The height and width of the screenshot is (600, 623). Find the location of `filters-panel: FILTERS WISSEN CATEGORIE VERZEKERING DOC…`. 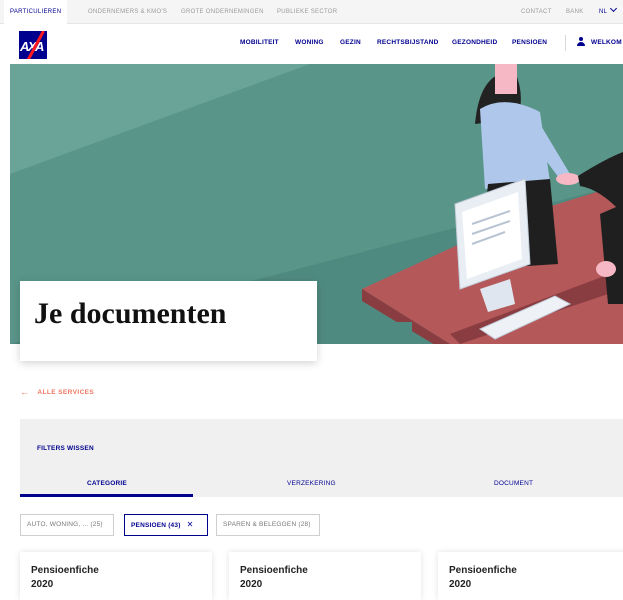

filters-panel: FILTERS WISSEN CATEGORIE VERZEKERING DOC… is located at coordinates (321, 458).